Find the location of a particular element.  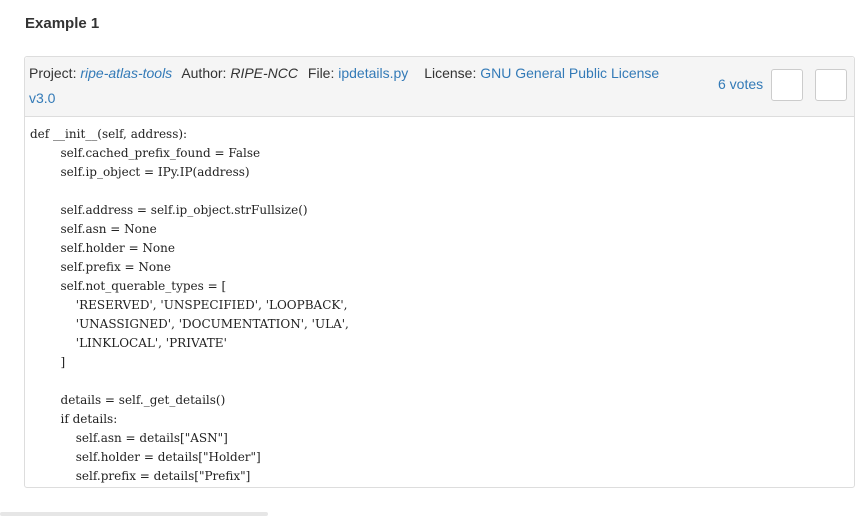

author-name: RIPE-NCC is located at coordinates (264, 73).